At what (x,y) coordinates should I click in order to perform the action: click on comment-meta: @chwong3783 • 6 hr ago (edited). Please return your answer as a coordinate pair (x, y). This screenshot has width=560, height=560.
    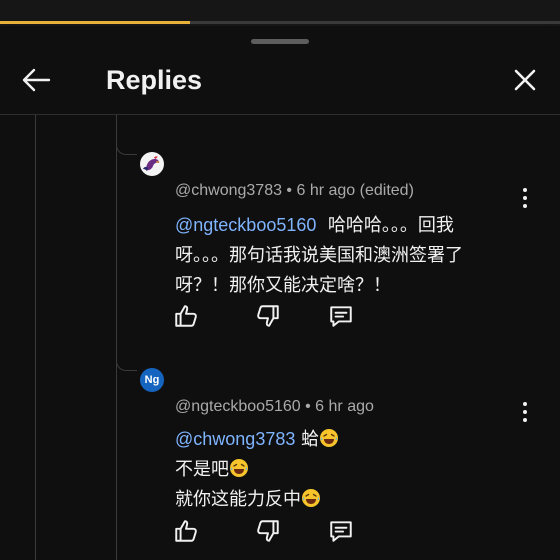
    Looking at the image, I should click on (294, 191).